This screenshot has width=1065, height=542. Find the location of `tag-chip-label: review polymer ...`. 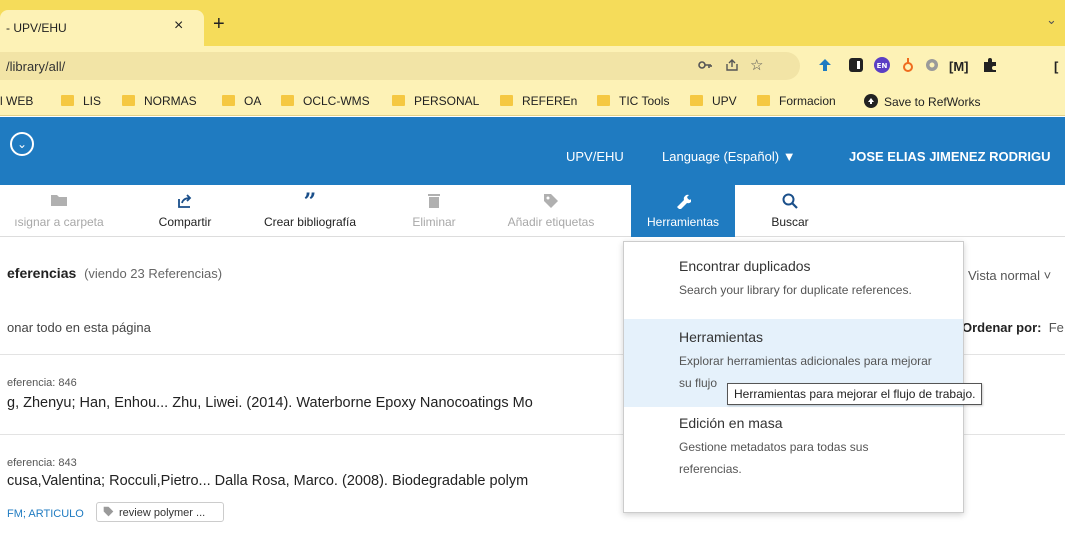

tag-chip-label: review polymer ... is located at coordinates (162, 513).